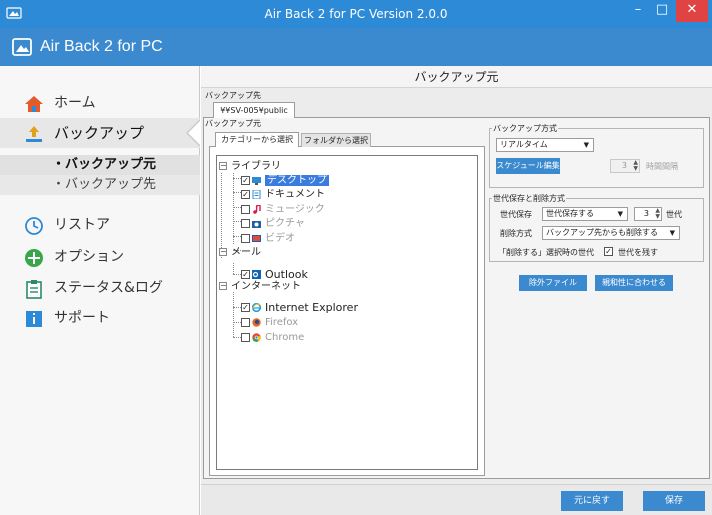 This screenshot has width=712, height=515. Describe the element at coordinates (256, 322) in the screenshot. I see `firefox-icon` at that location.